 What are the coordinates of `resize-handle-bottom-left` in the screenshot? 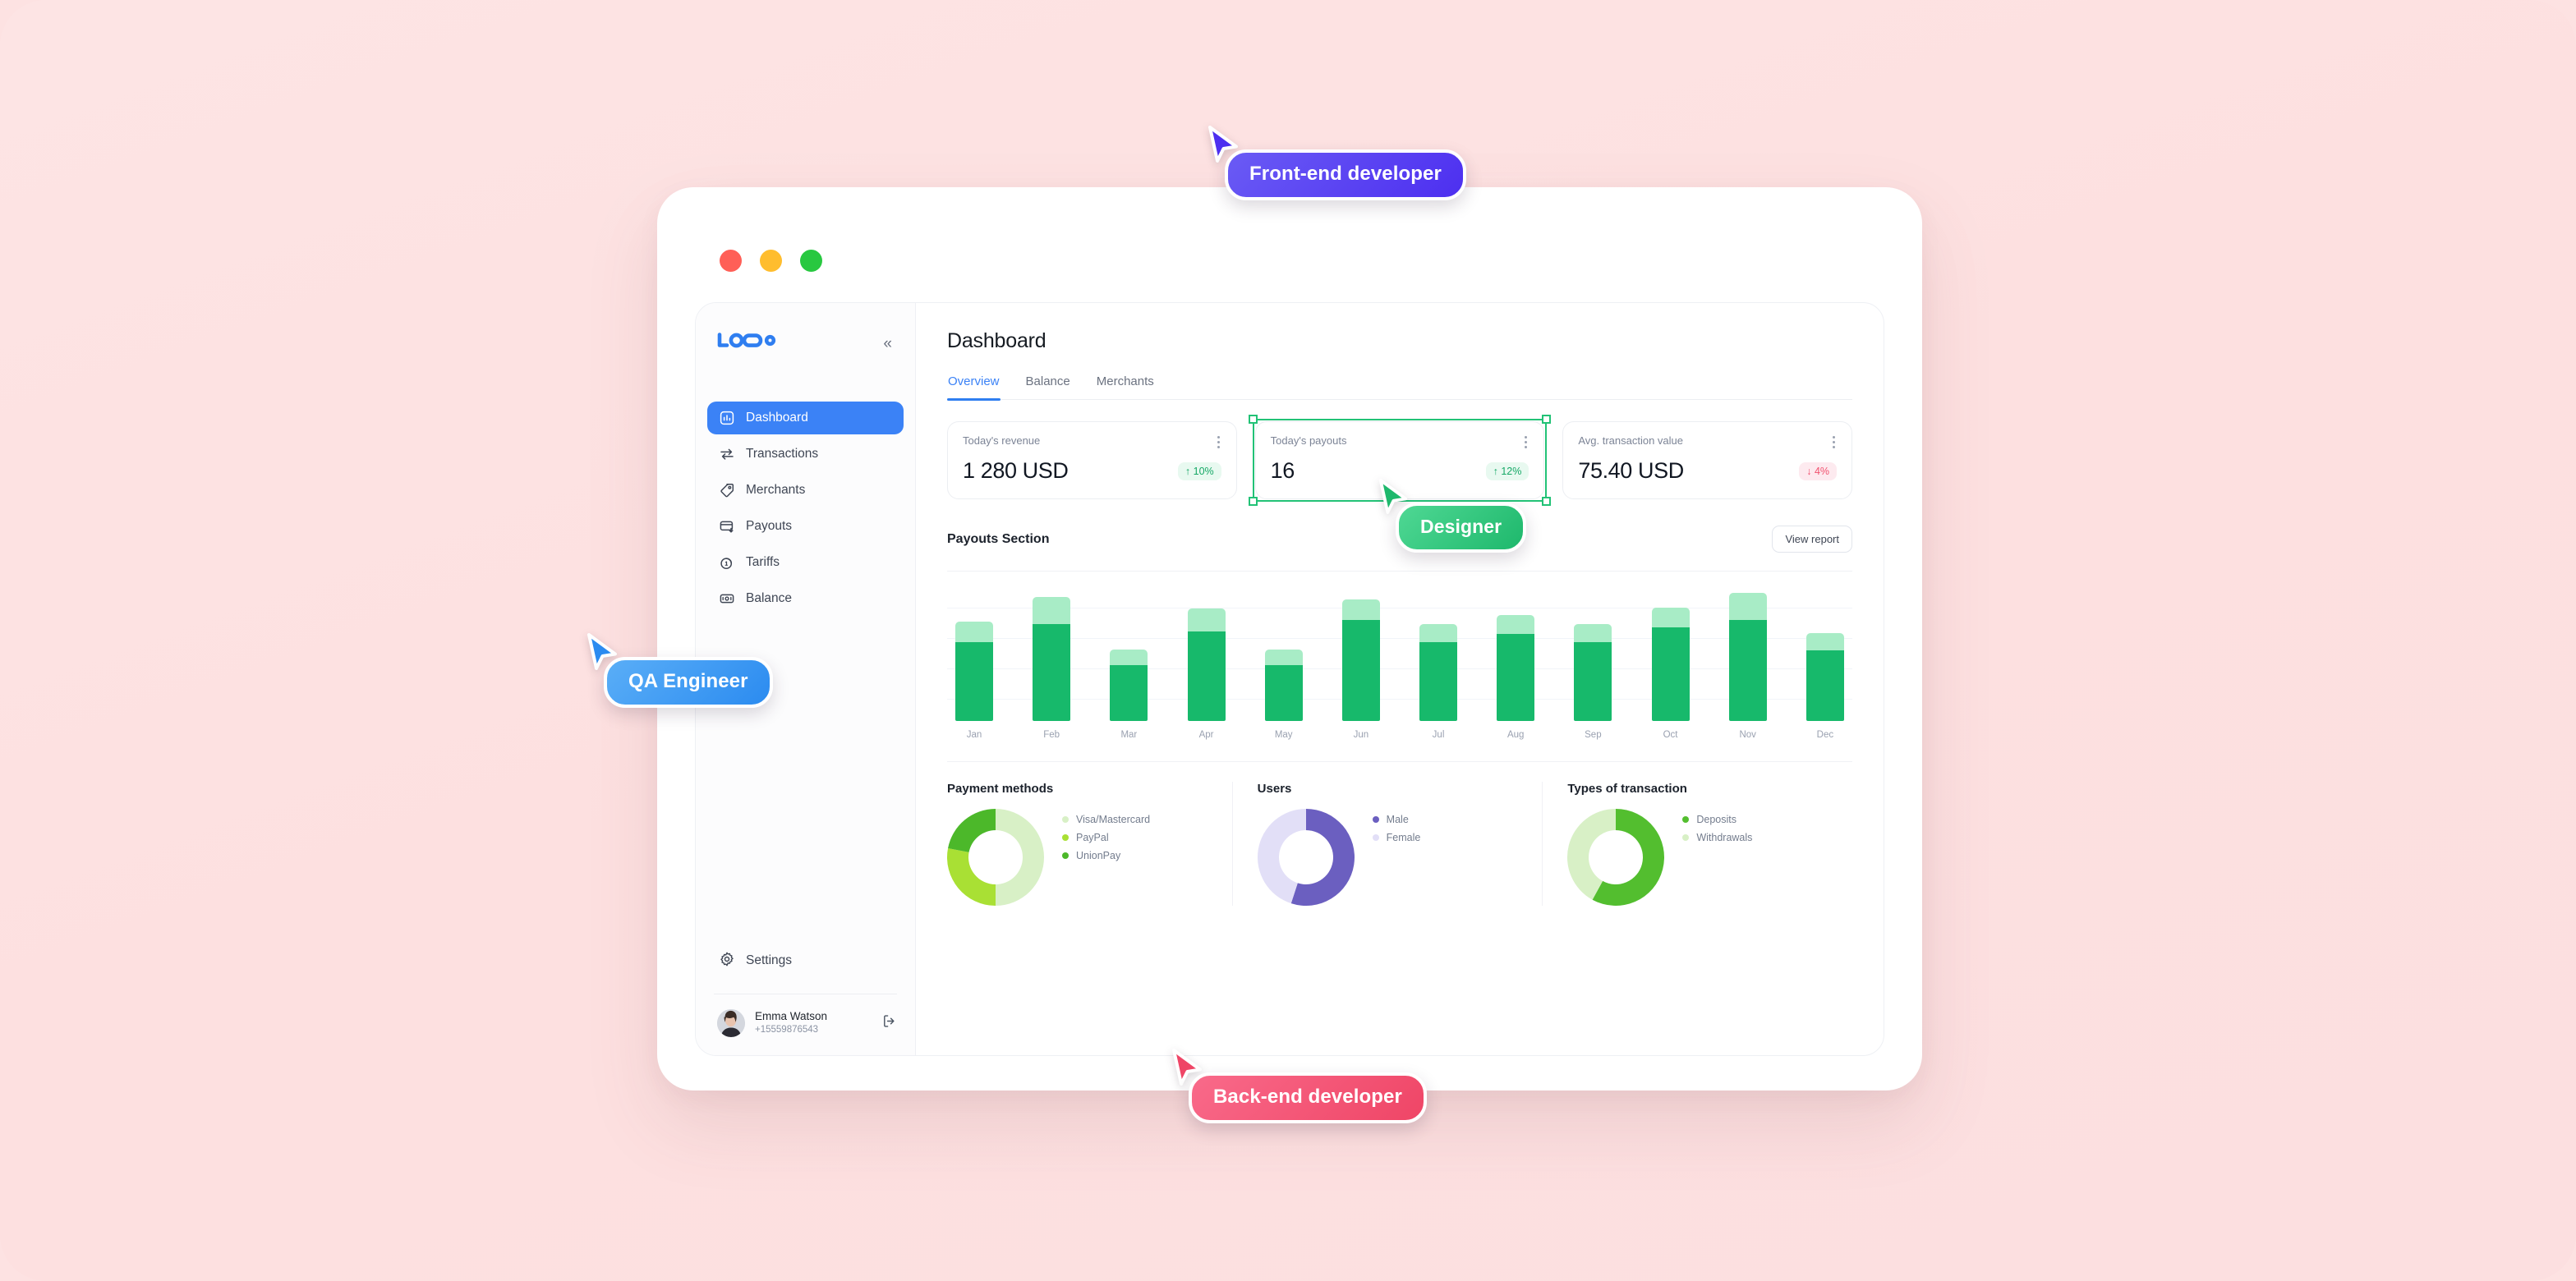 It's located at (1253, 501).